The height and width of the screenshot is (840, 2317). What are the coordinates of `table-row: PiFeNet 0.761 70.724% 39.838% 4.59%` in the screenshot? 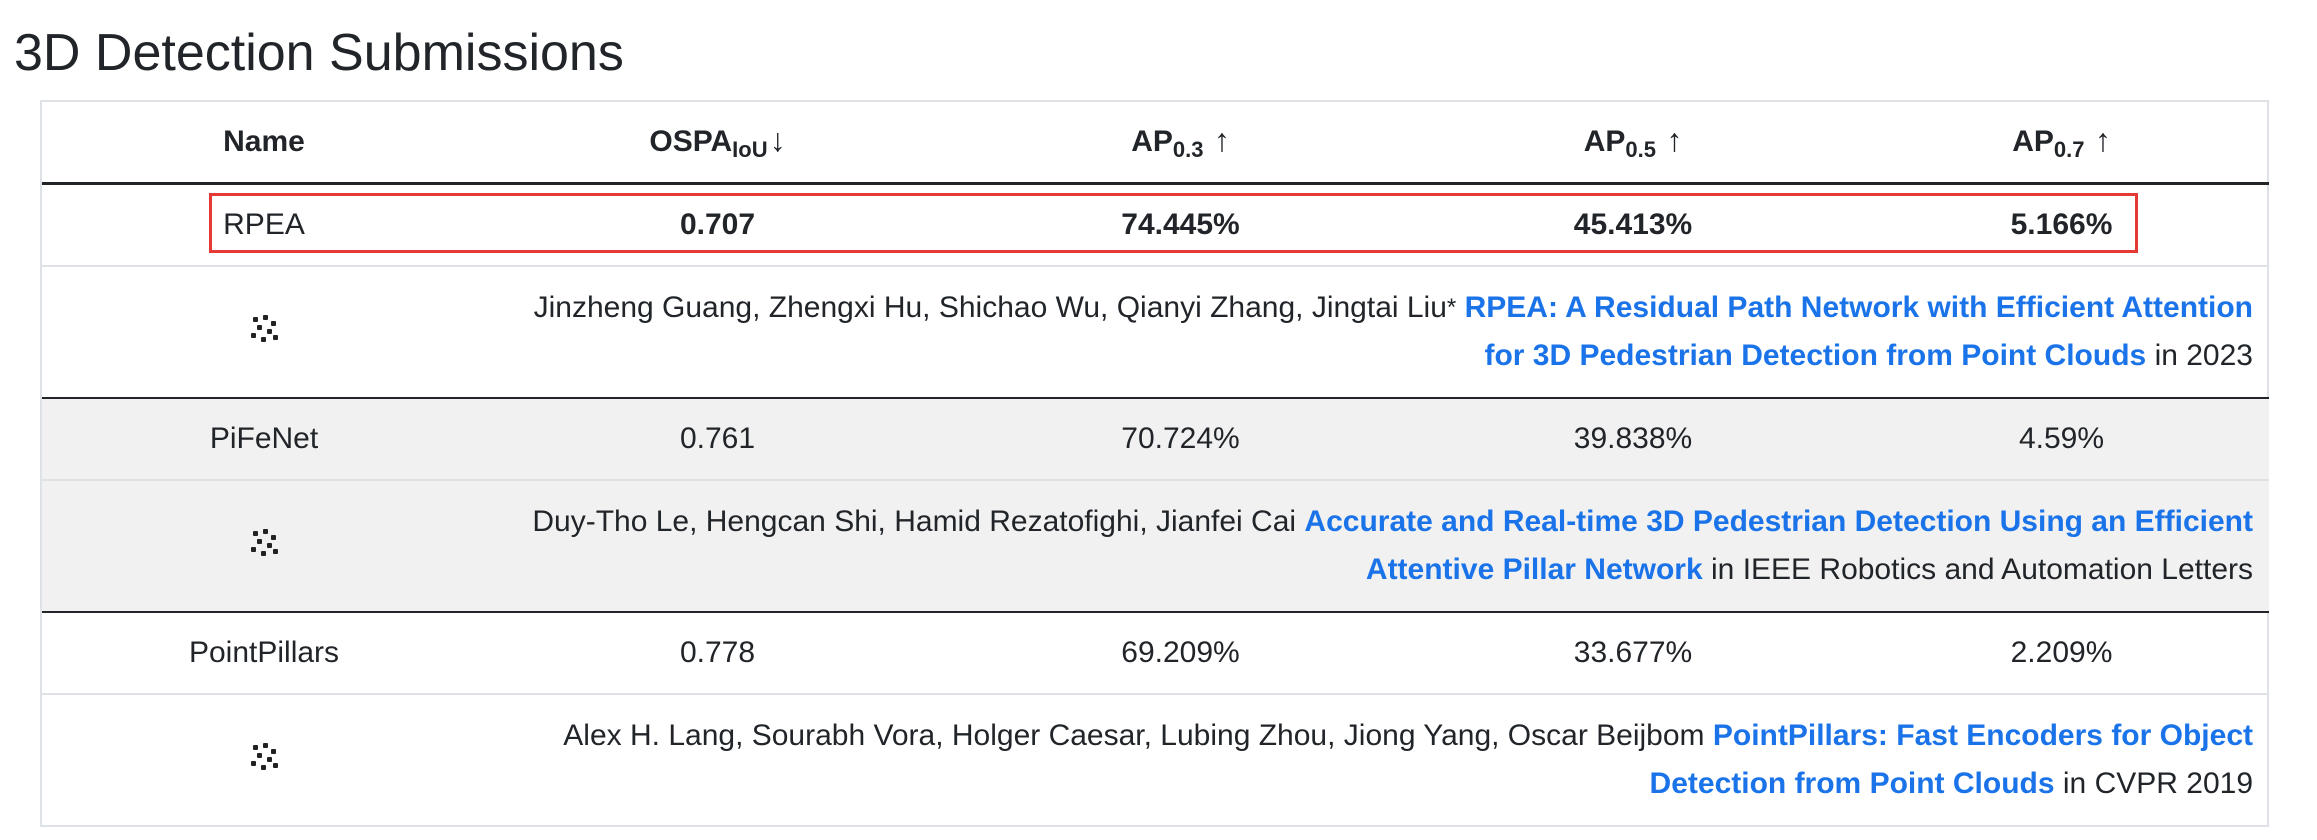 It's located at (1155, 438).